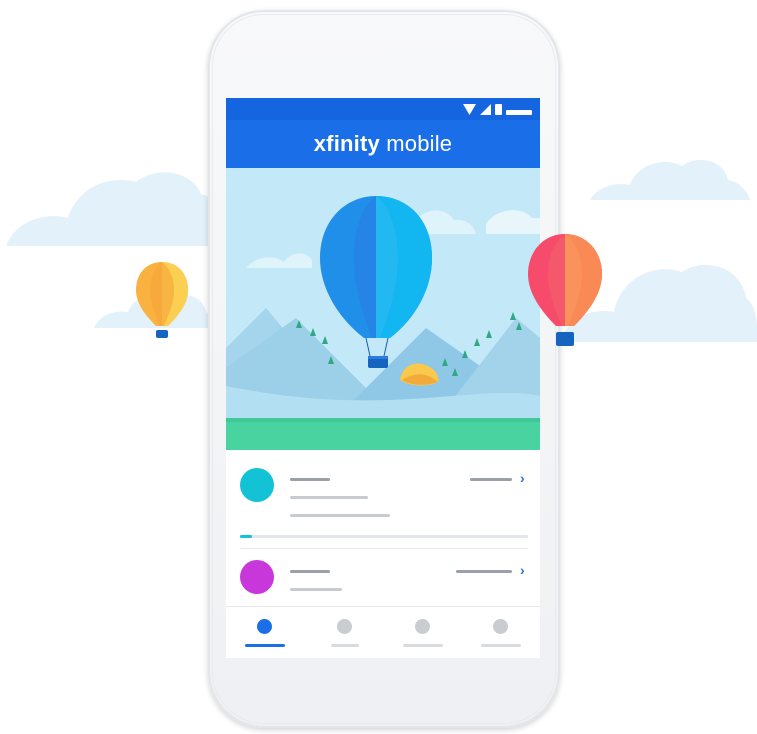 The width and height of the screenshot is (757, 734). What do you see at coordinates (384, 536) in the screenshot?
I see `usage-bar-track` at bounding box center [384, 536].